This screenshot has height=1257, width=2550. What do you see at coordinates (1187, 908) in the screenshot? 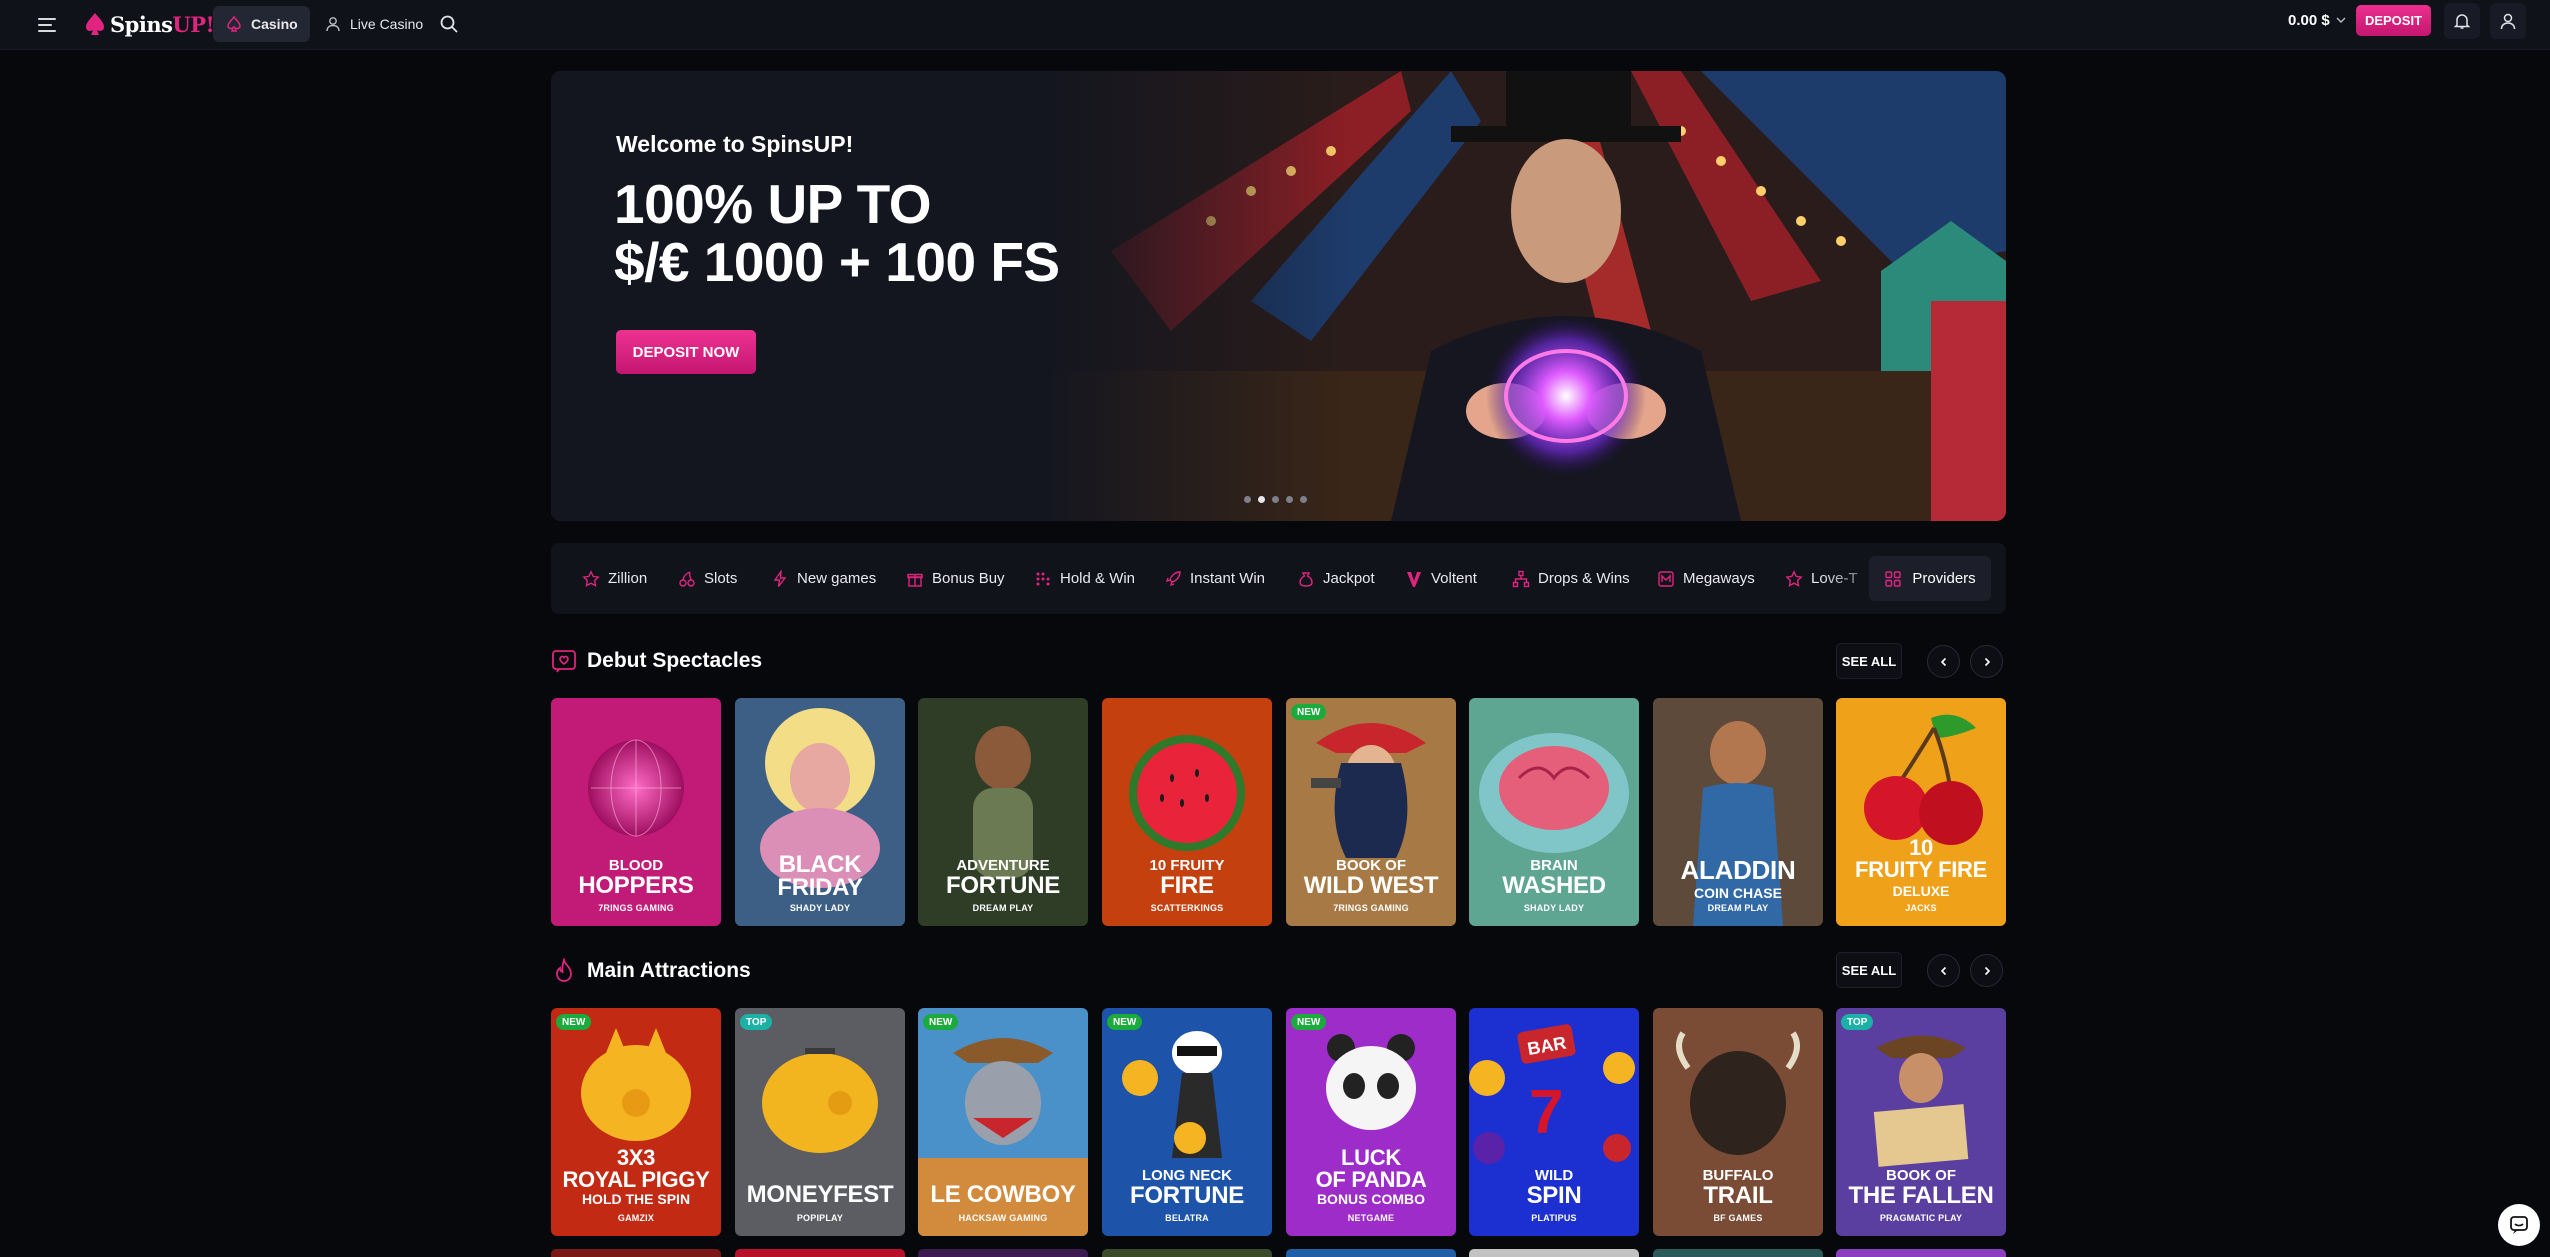
I see `game-provider: SCATTERKINGS` at bounding box center [1187, 908].